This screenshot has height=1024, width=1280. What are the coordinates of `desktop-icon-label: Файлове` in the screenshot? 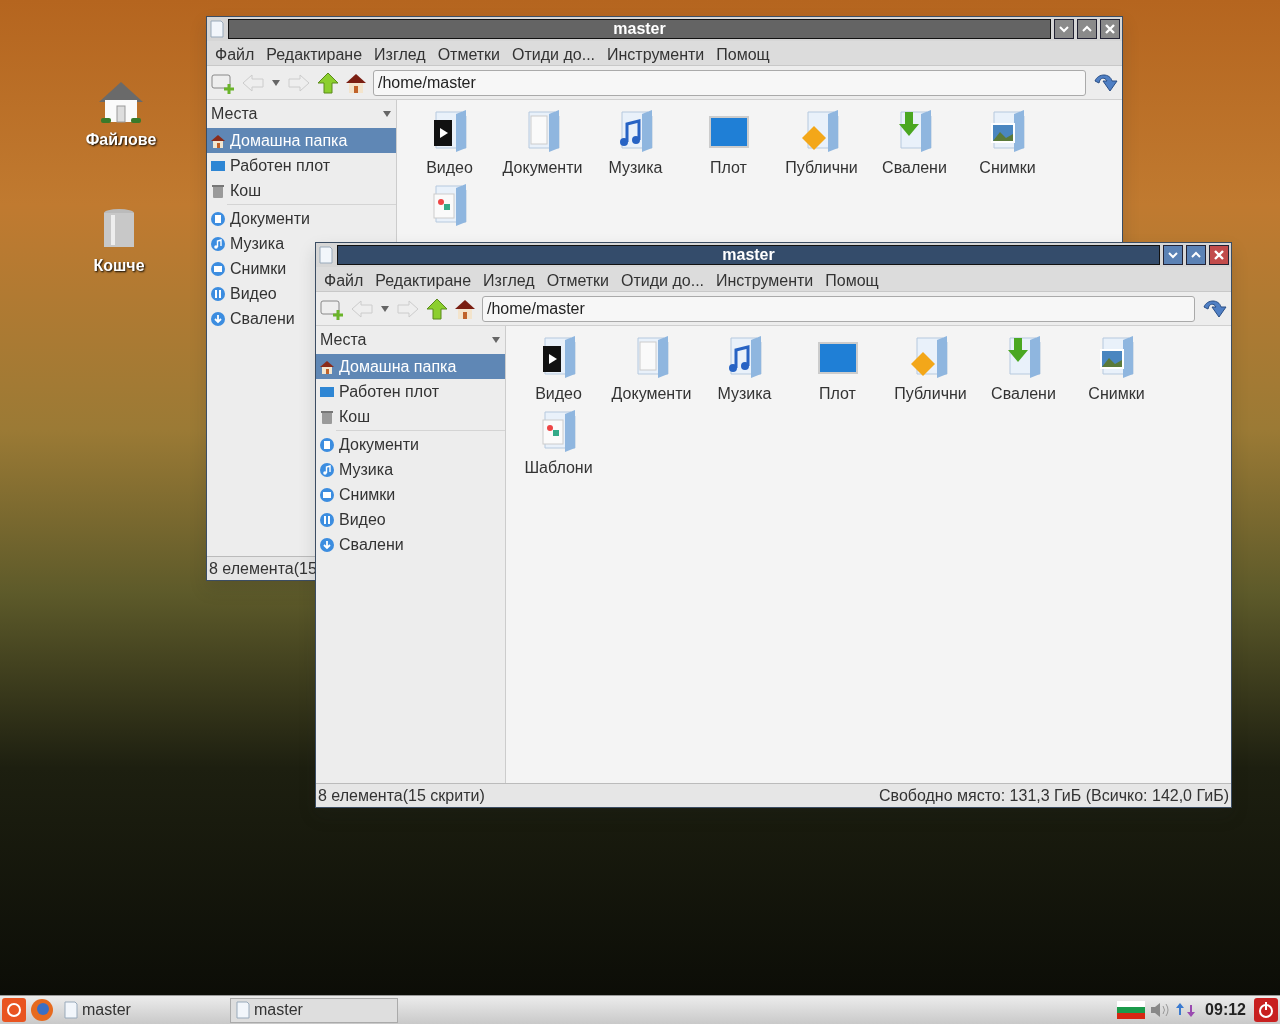 It's located at (121, 140).